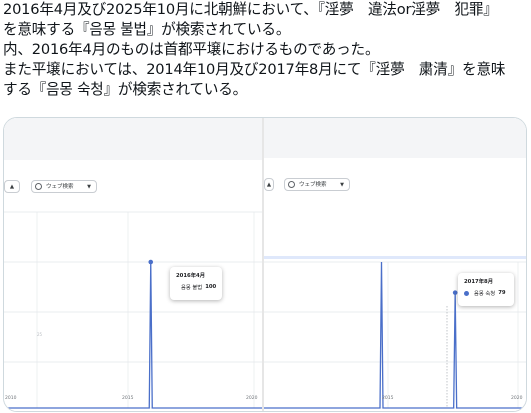 The width and height of the screenshot is (531, 413). What do you see at coordinates (40, 334) in the screenshot?
I see `y-tick-label: 25` at bounding box center [40, 334].